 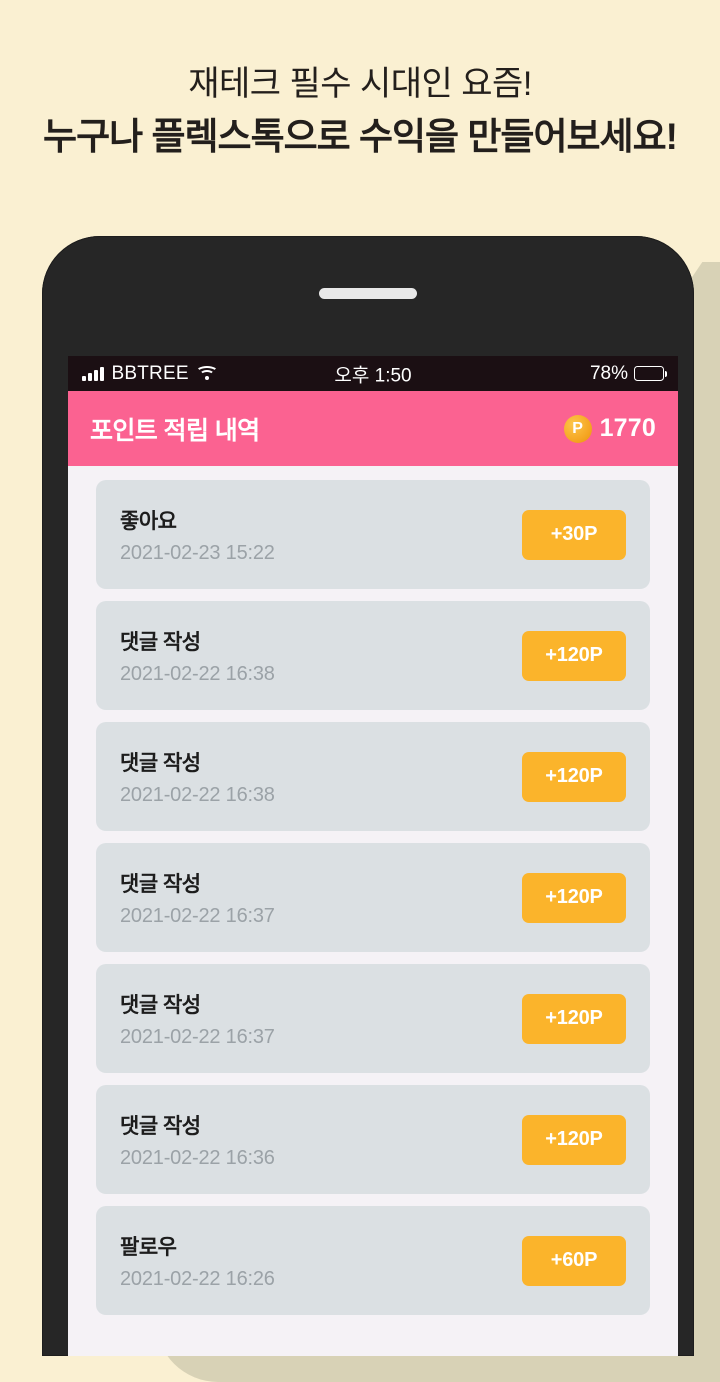 I want to click on carrier-label: BBTREE, so click(x=150, y=373).